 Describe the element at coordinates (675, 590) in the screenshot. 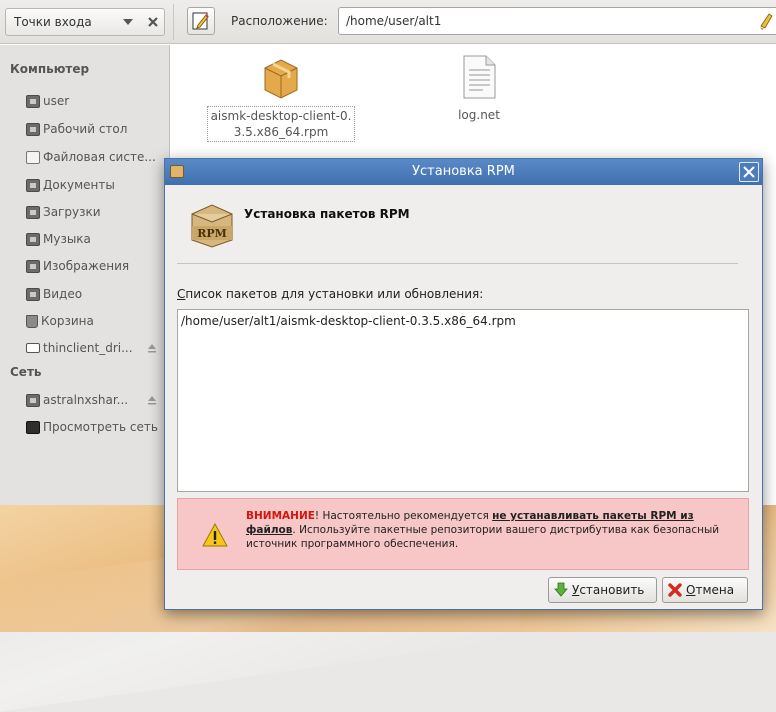

I see `cancel-icon` at that location.